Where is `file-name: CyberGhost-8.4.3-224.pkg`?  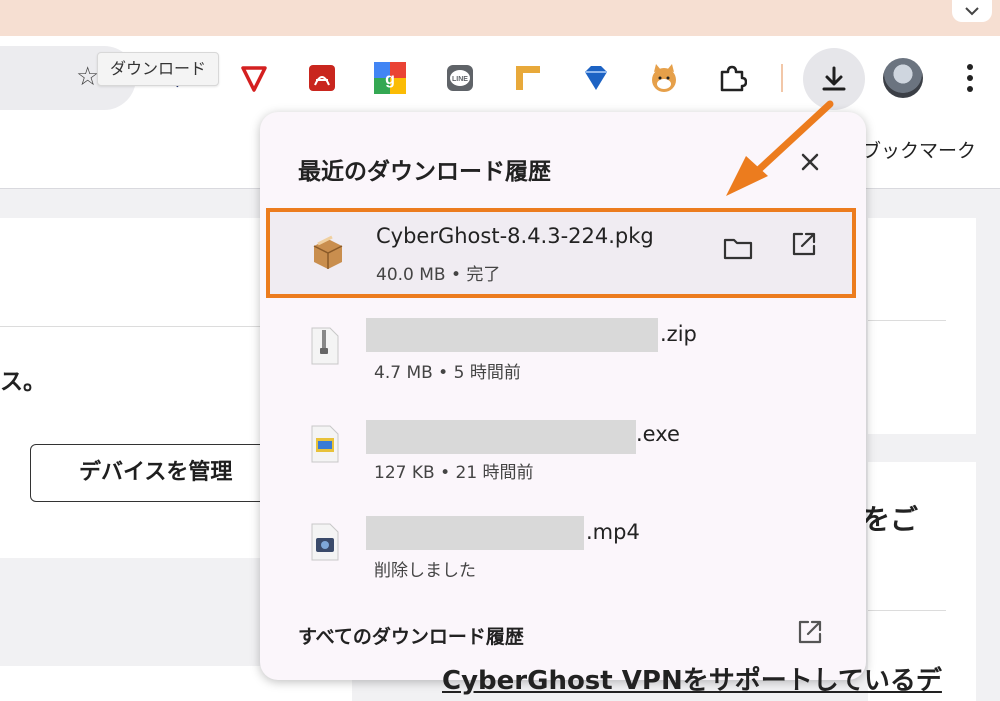 file-name: CyberGhost-8.4.3-224.pkg is located at coordinates (515, 236).